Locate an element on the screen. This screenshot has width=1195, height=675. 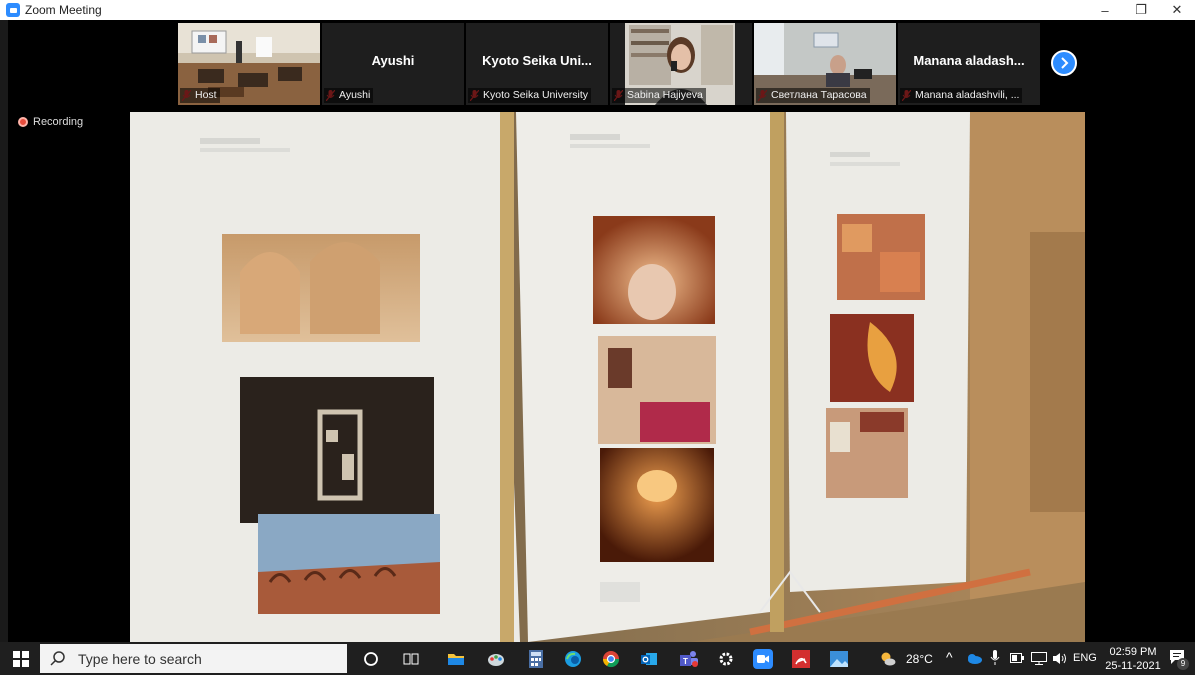
language-indicator: ENG is located at coordinates (1085, 658).